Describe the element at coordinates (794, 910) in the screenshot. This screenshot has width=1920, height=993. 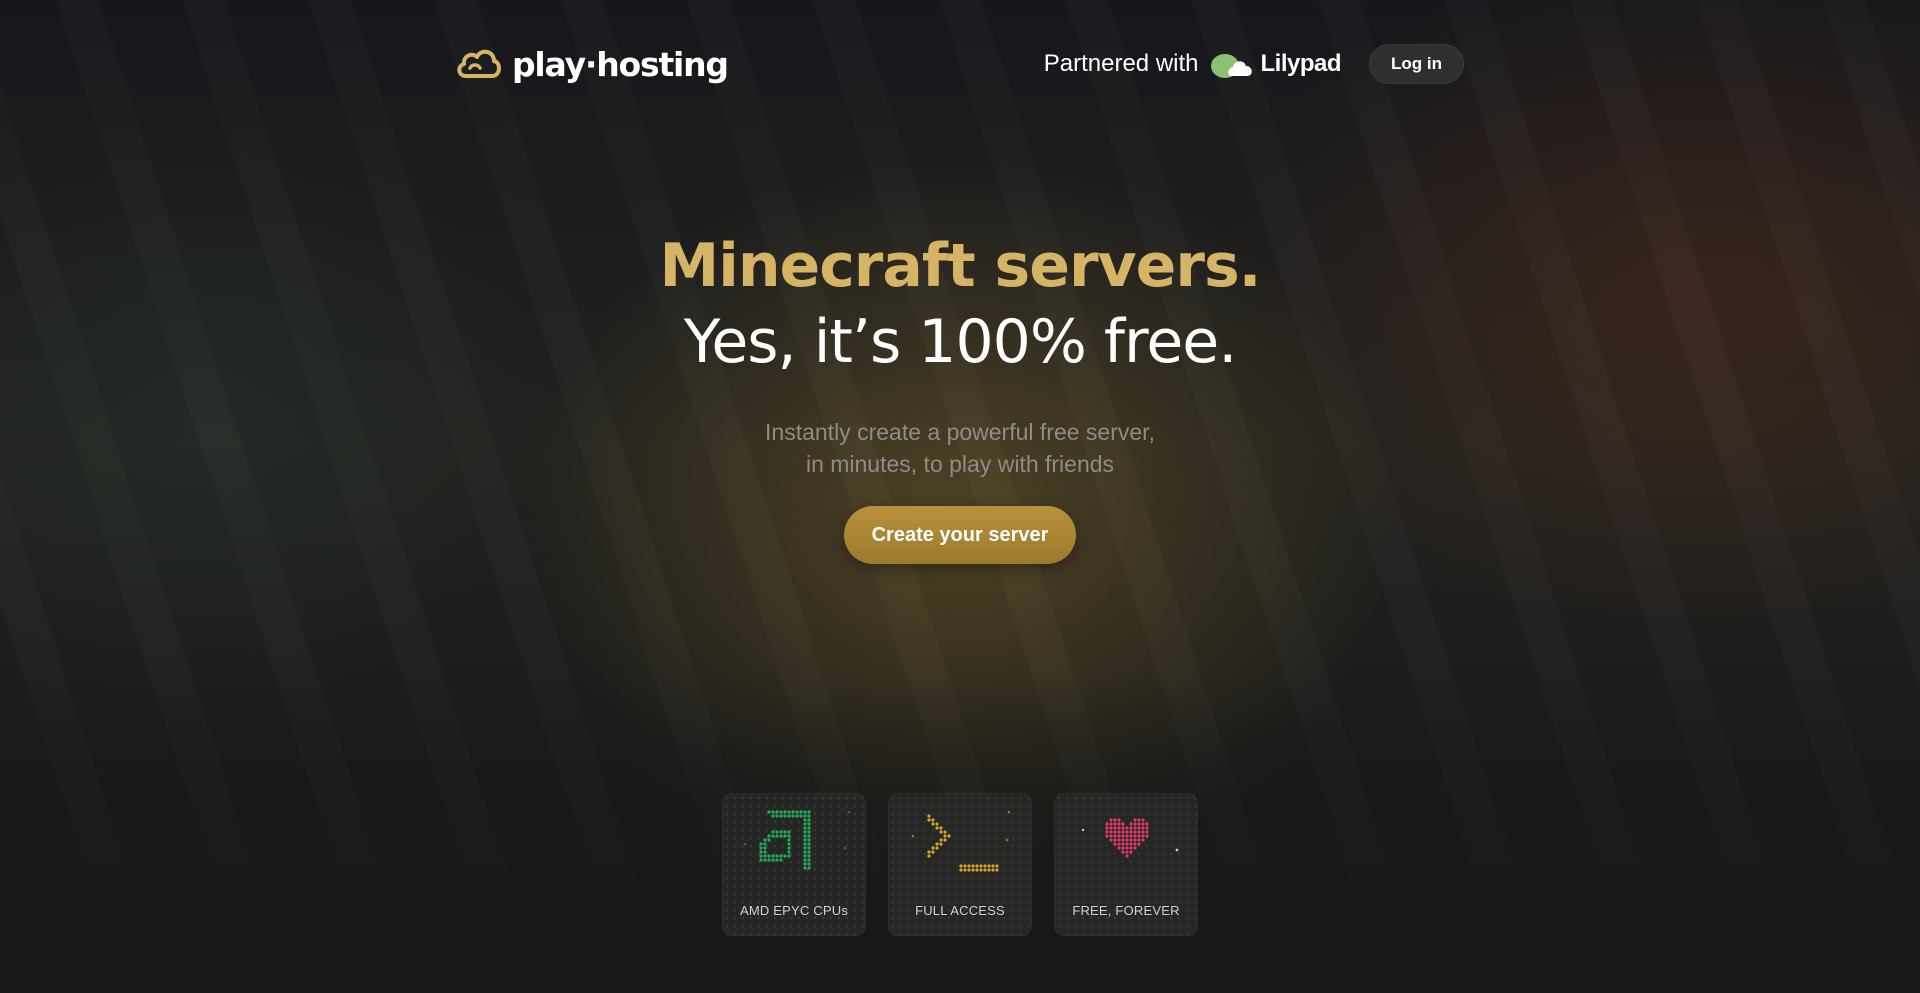
I see `feature-label-amd: AMD EPYC CPUs` at that location.